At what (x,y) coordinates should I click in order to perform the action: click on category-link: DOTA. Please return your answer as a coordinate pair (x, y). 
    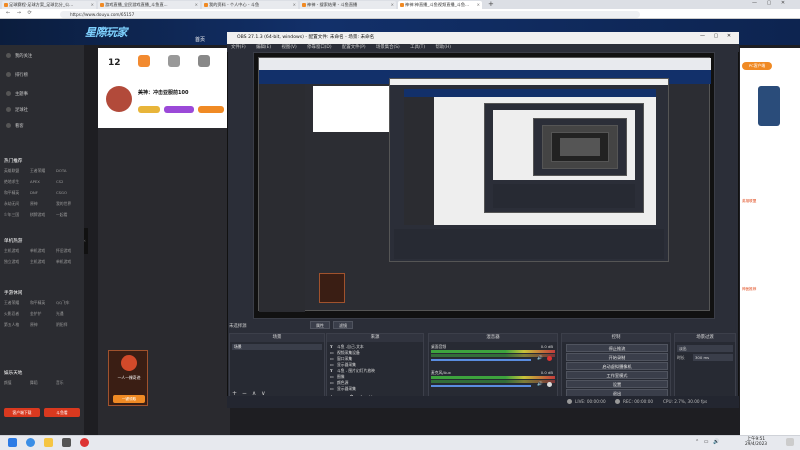
    Looking at the image, I should click on (69, 171).